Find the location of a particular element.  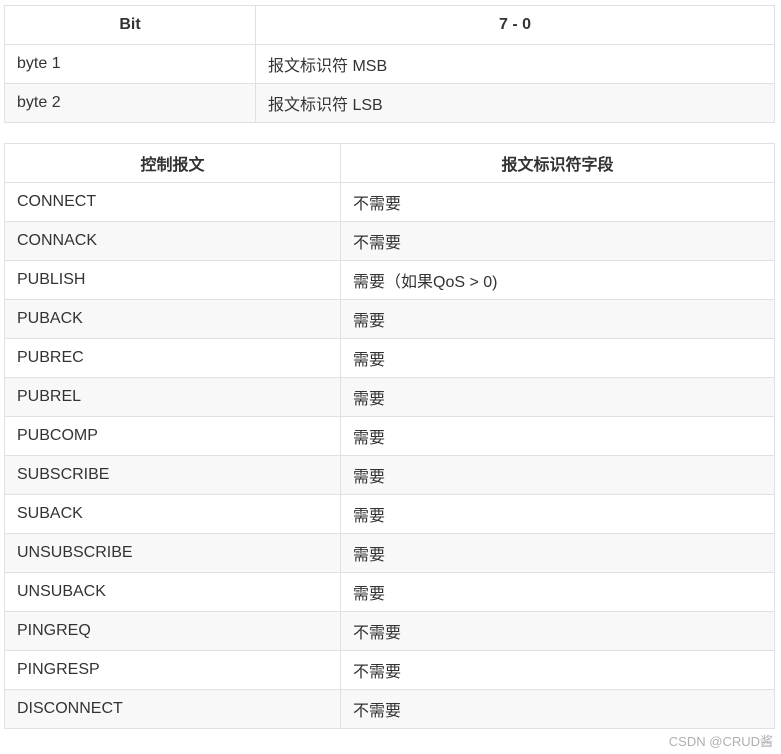

control-packet-name: DISCONNECT is located at coordinates (172, 709).